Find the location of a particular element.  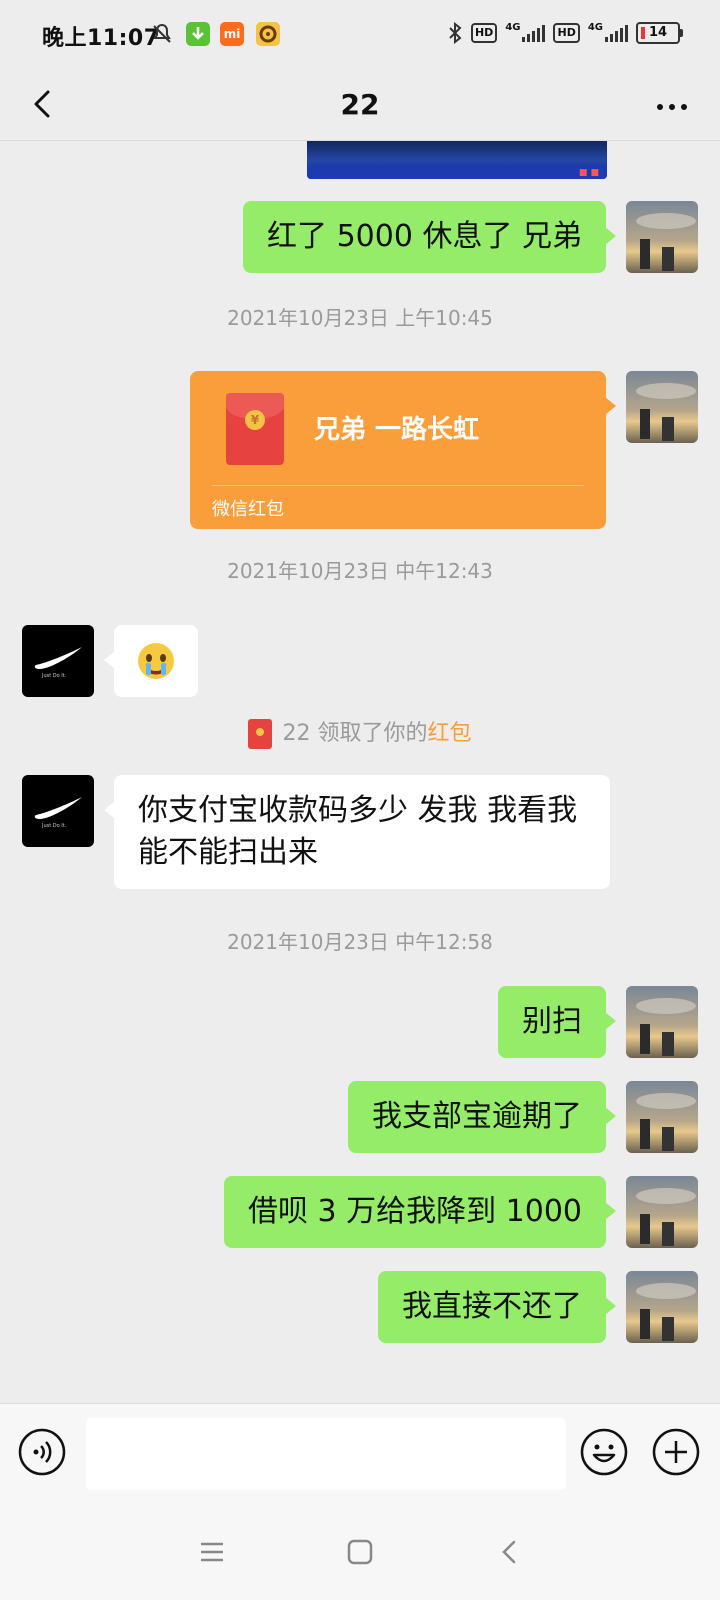

system-message-text: 22 领取了你的 is located at coordinates (355, 733).